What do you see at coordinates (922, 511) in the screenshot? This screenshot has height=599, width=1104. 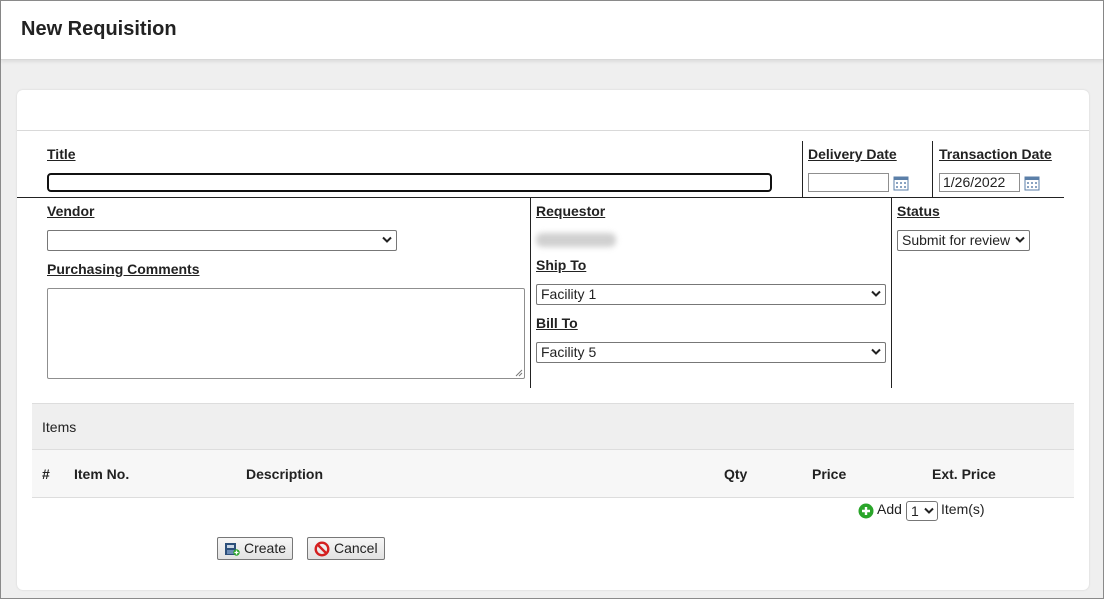 I see `add-count-select: 1` at bounding box center [922, 511].